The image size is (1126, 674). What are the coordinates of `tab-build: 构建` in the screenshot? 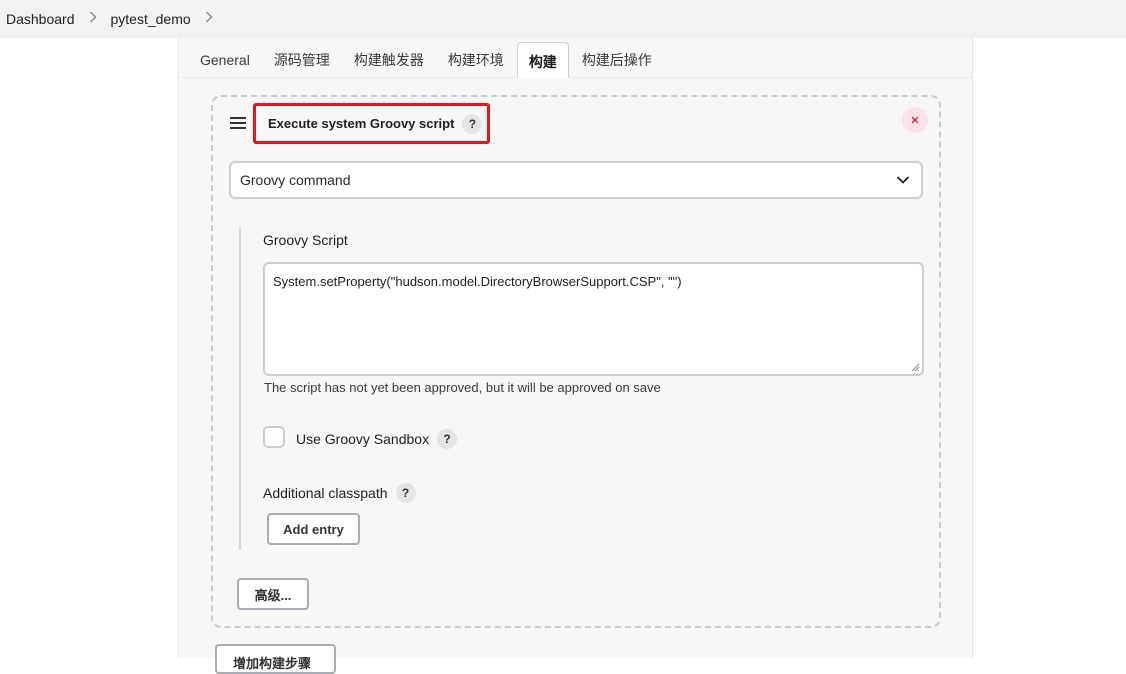 It's located at (542, 60).